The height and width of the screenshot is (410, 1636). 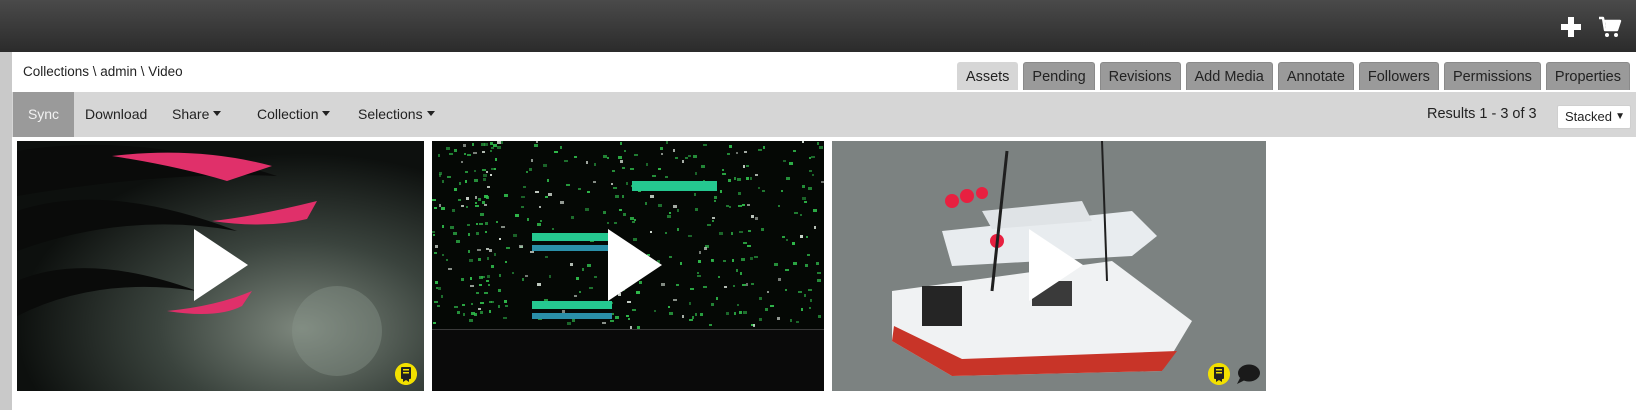 What do you see at coordinates (987, 76) in the screenshot?
I see `tab-assets: Assets` at bounding box center [987, 76].